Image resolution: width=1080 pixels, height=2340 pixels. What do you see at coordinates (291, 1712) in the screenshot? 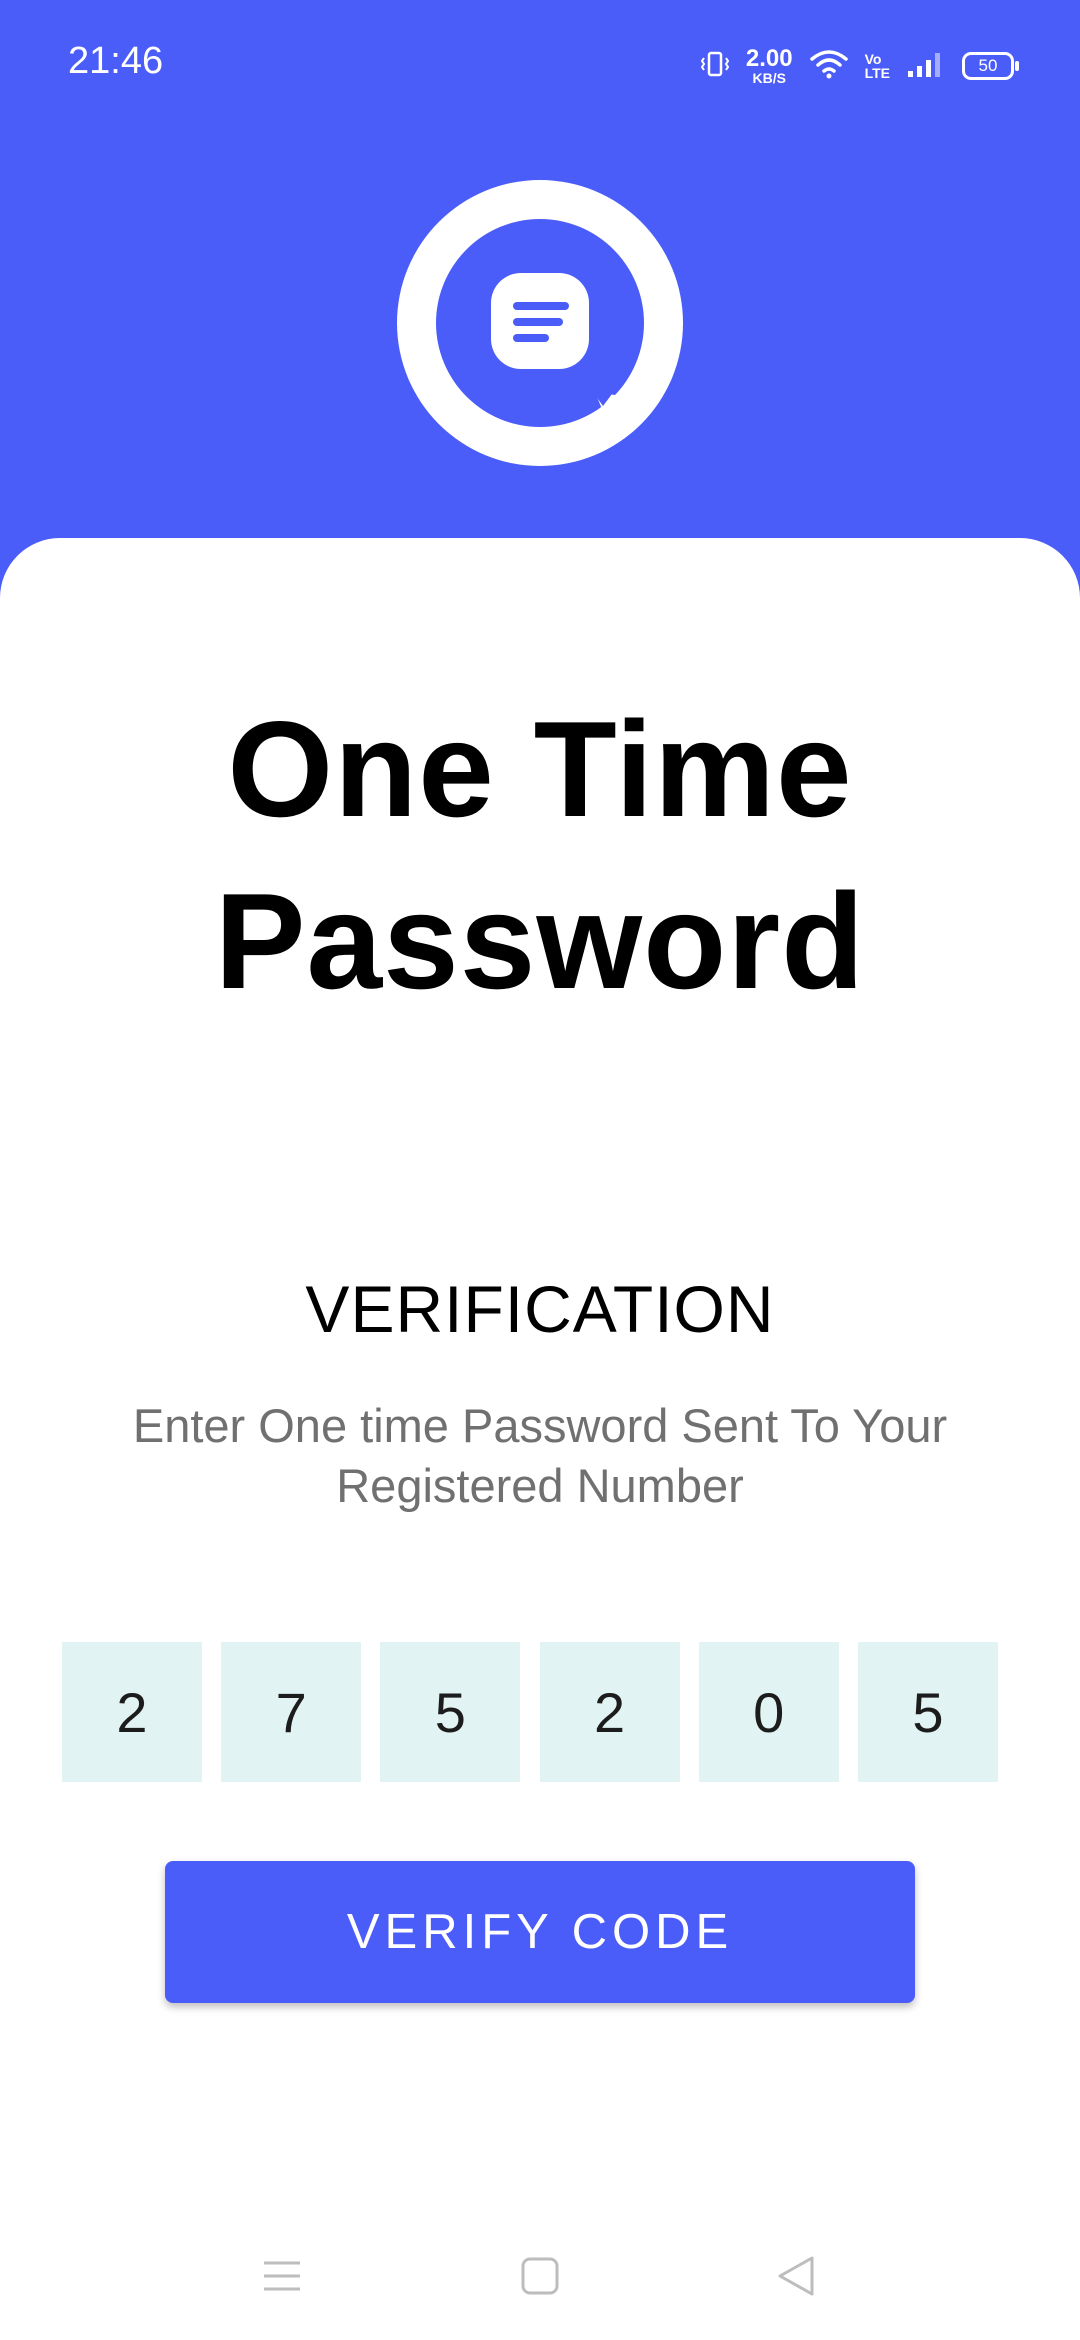
I see `otp-digit-2: 7` at bounding box center [291, 1712].